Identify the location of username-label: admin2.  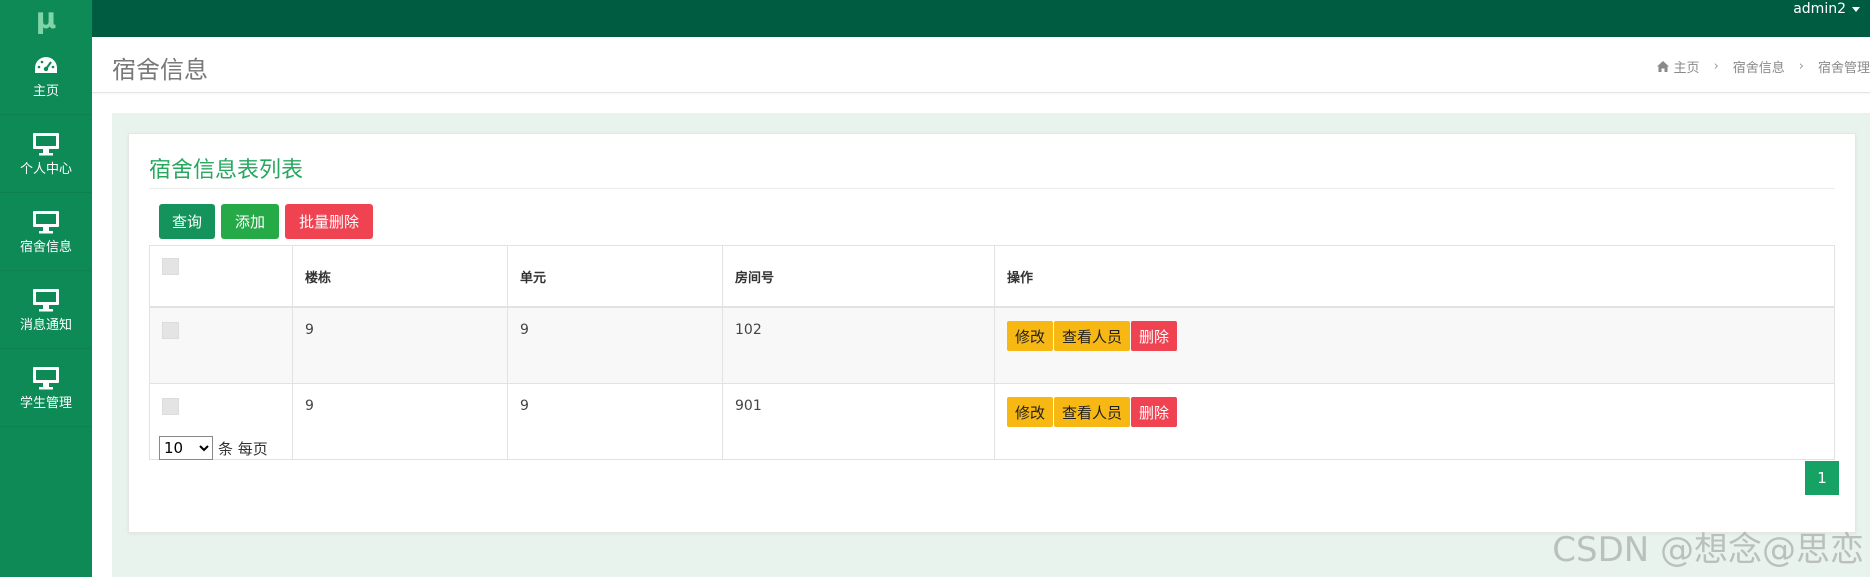
(1819, 9).